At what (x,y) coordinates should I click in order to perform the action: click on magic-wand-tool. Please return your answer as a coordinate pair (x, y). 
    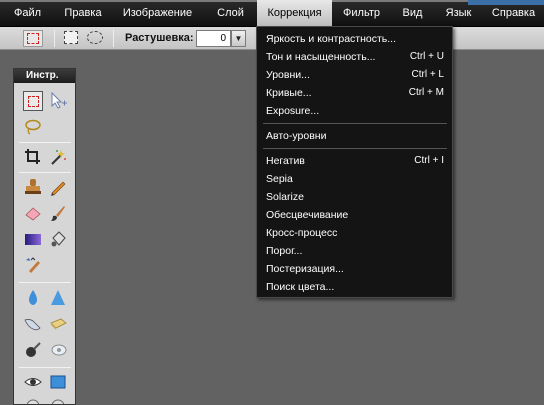
    Looking at the image, I should click on (58, 157).